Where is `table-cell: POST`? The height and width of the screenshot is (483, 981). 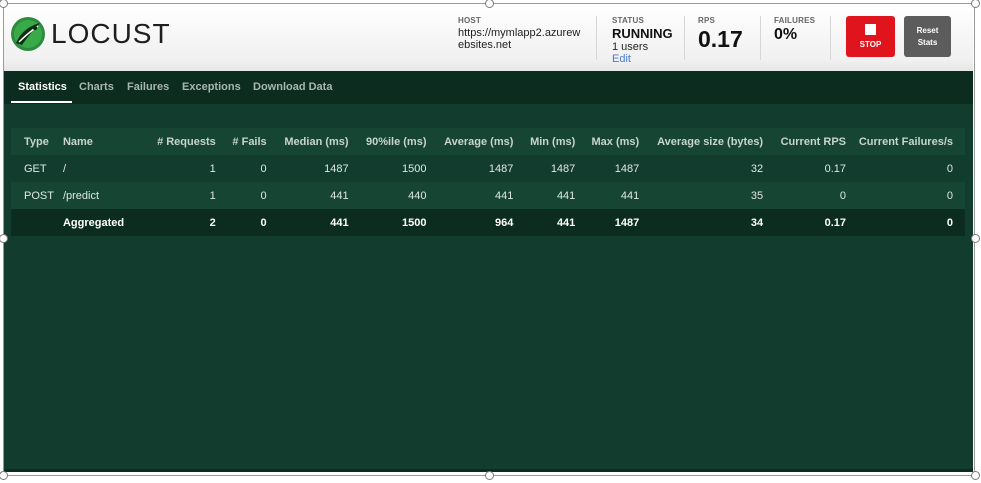
table-cell: POST is located at coordinates (37, 195).